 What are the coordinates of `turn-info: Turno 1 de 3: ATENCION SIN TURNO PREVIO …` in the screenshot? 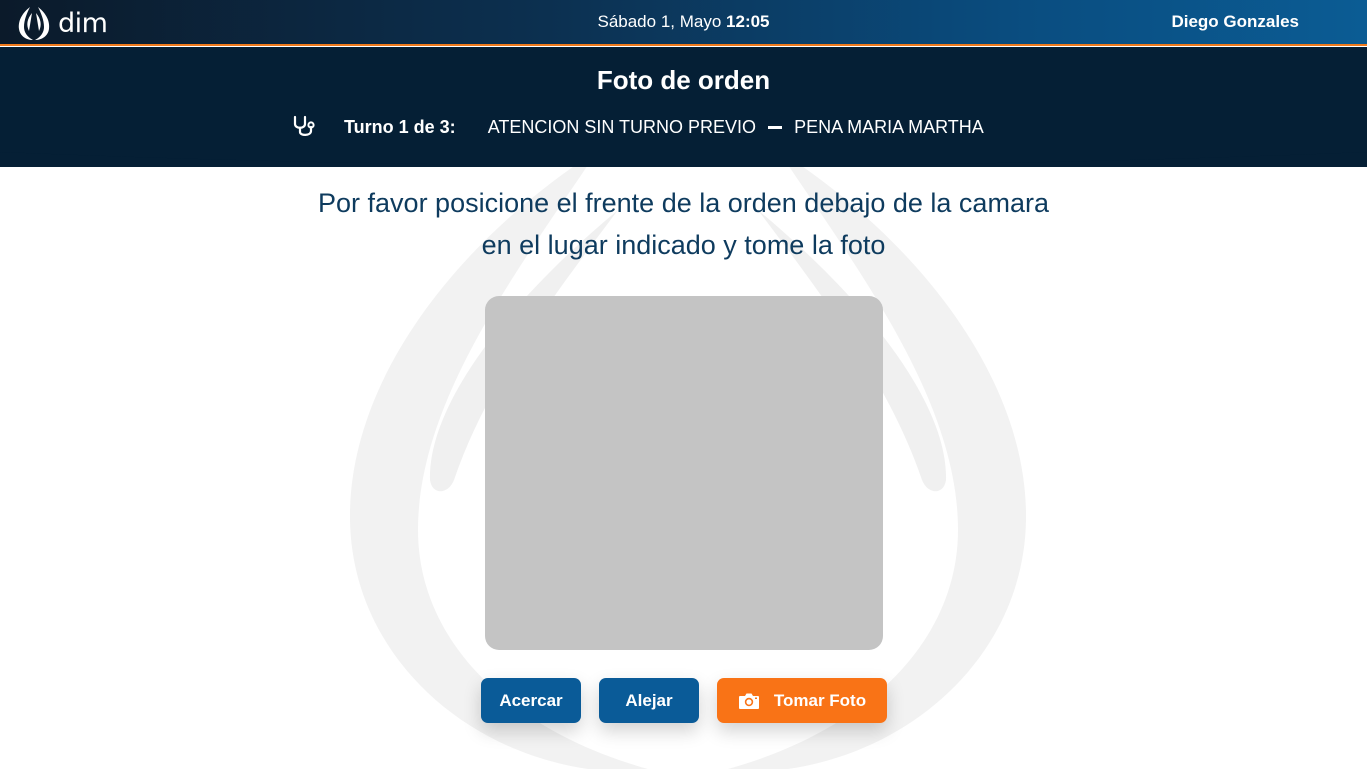 It's located at (637, 127).